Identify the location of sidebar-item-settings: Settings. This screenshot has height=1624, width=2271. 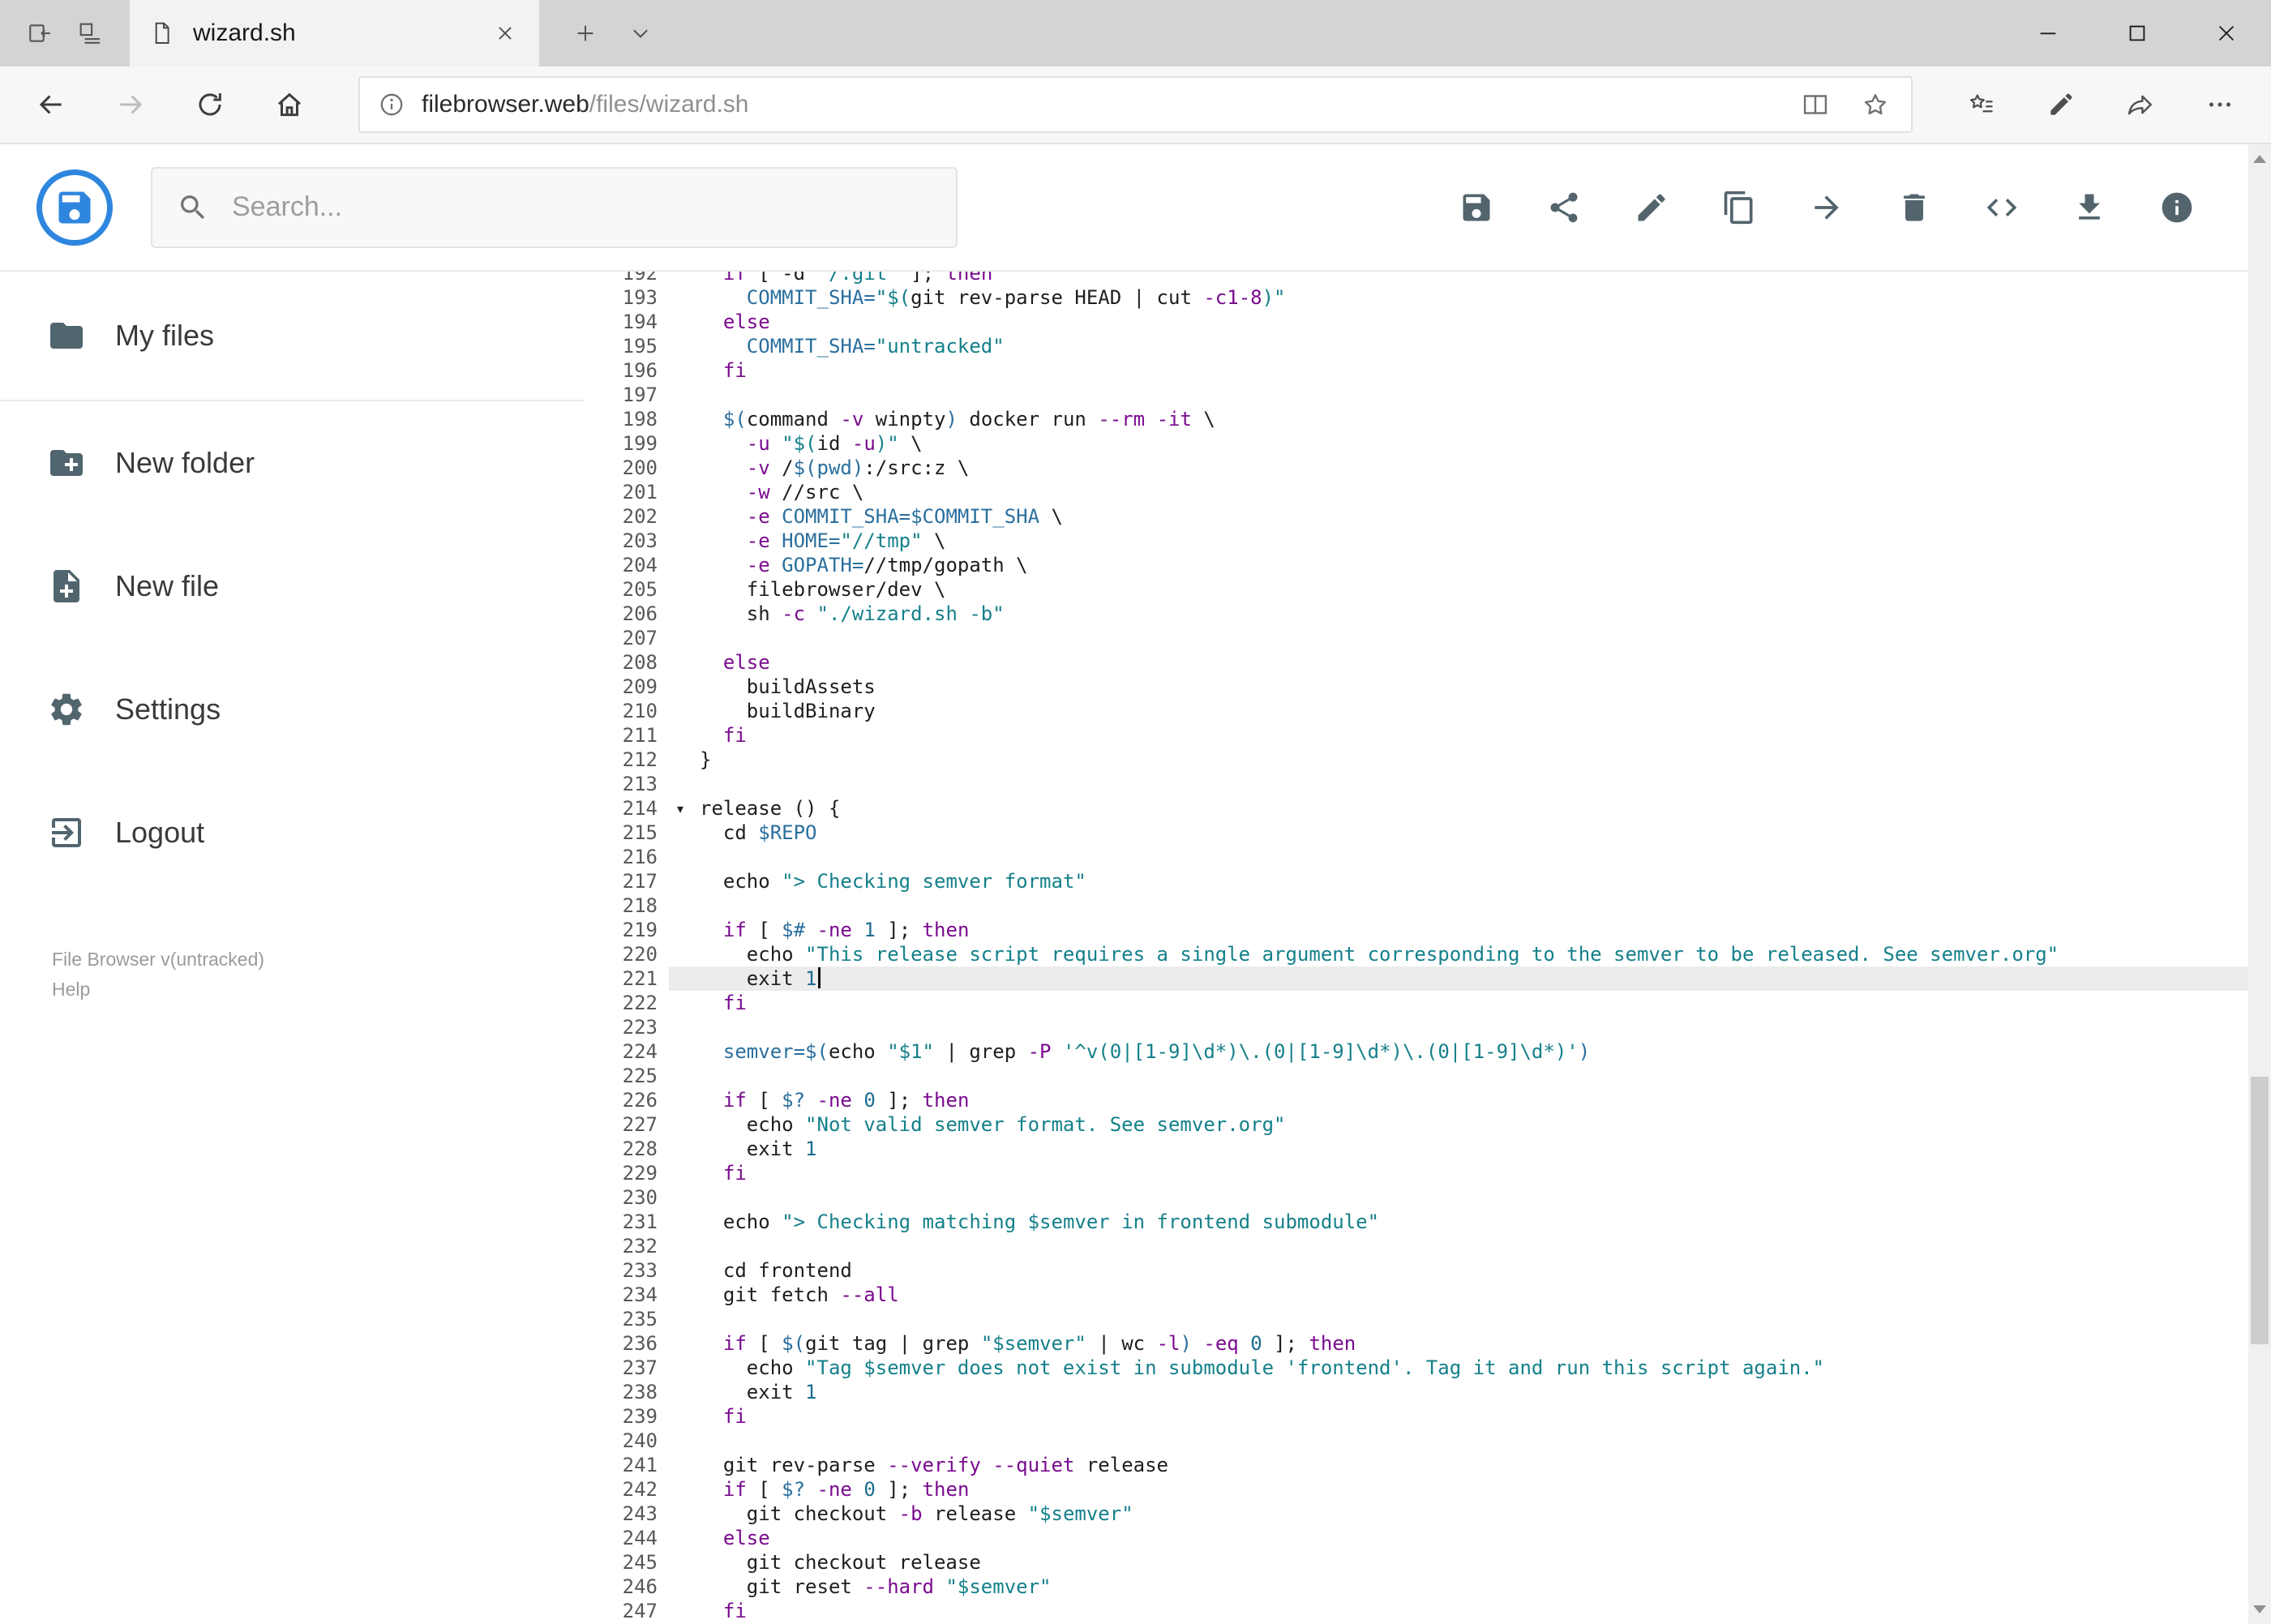
(292, 710).